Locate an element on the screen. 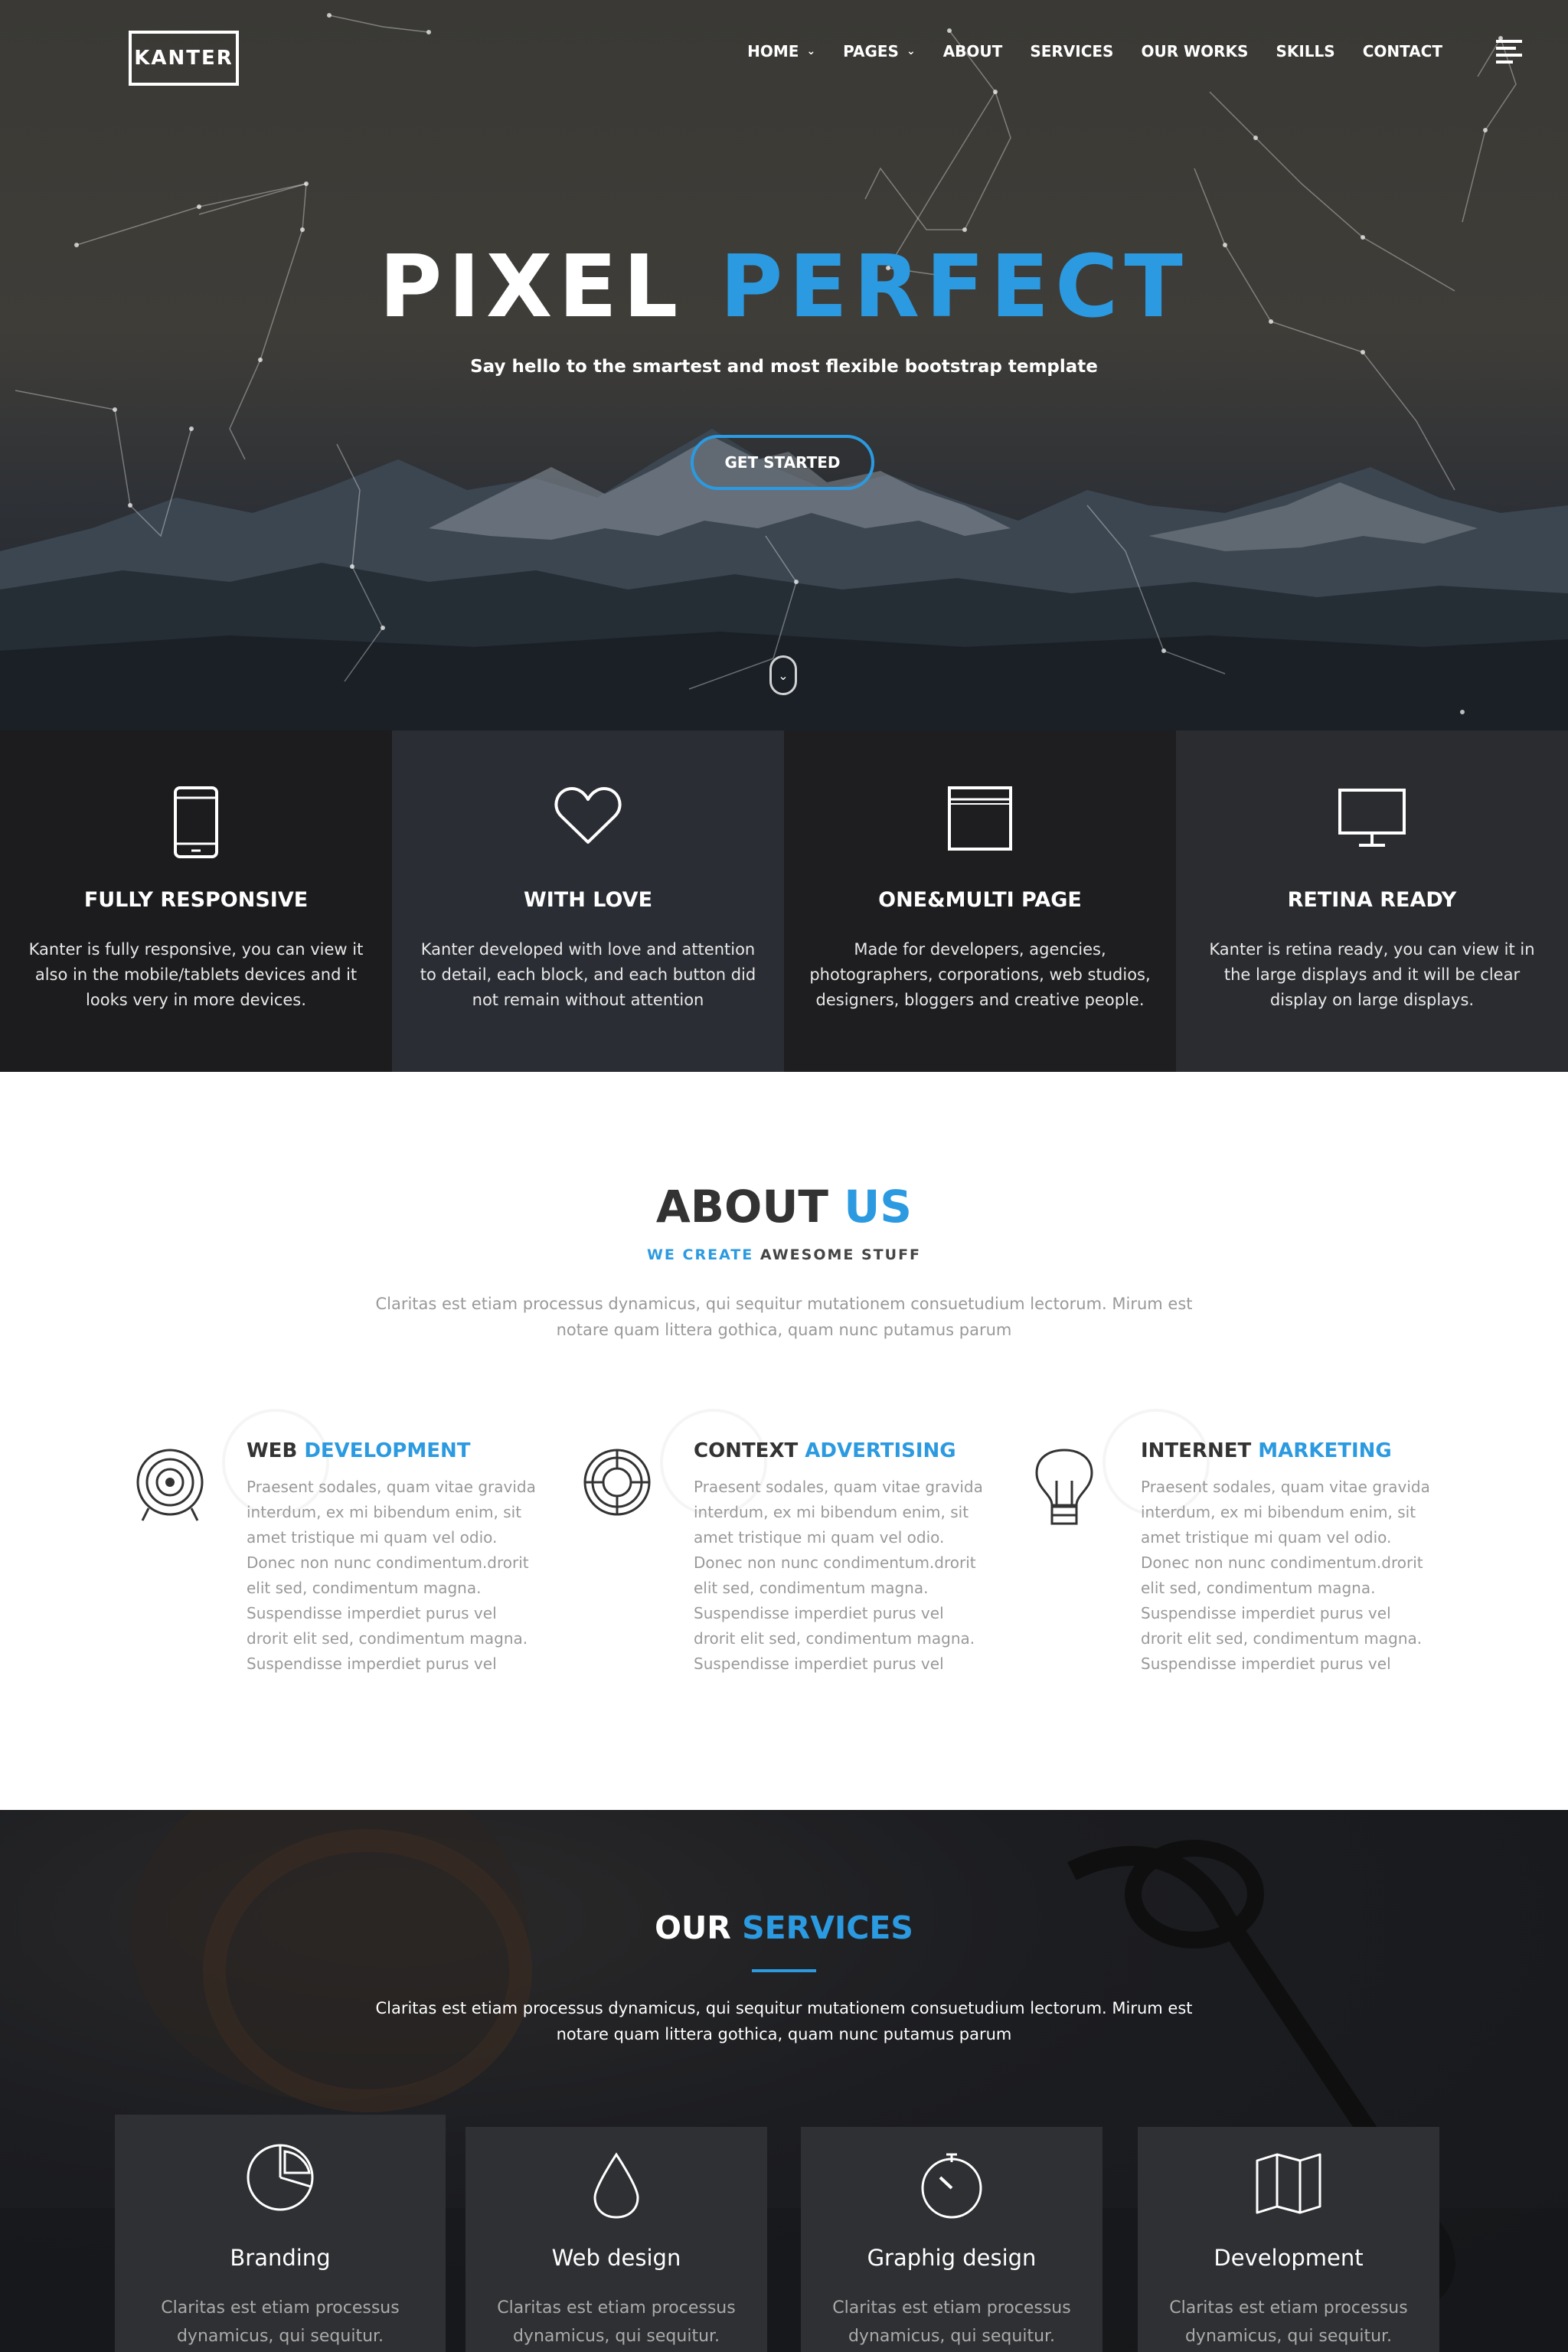 This screenshot has height=2352, width=1568. feature-title: RETINA READY is located at coordinates (1372, 900).